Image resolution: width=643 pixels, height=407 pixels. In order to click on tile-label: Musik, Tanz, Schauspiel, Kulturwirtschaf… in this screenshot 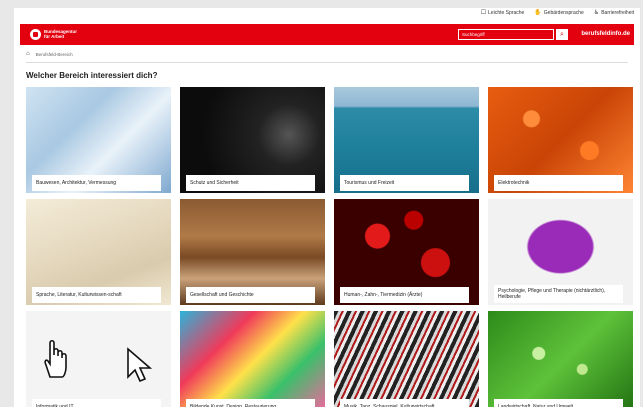, I will do `click(404, 403)`.